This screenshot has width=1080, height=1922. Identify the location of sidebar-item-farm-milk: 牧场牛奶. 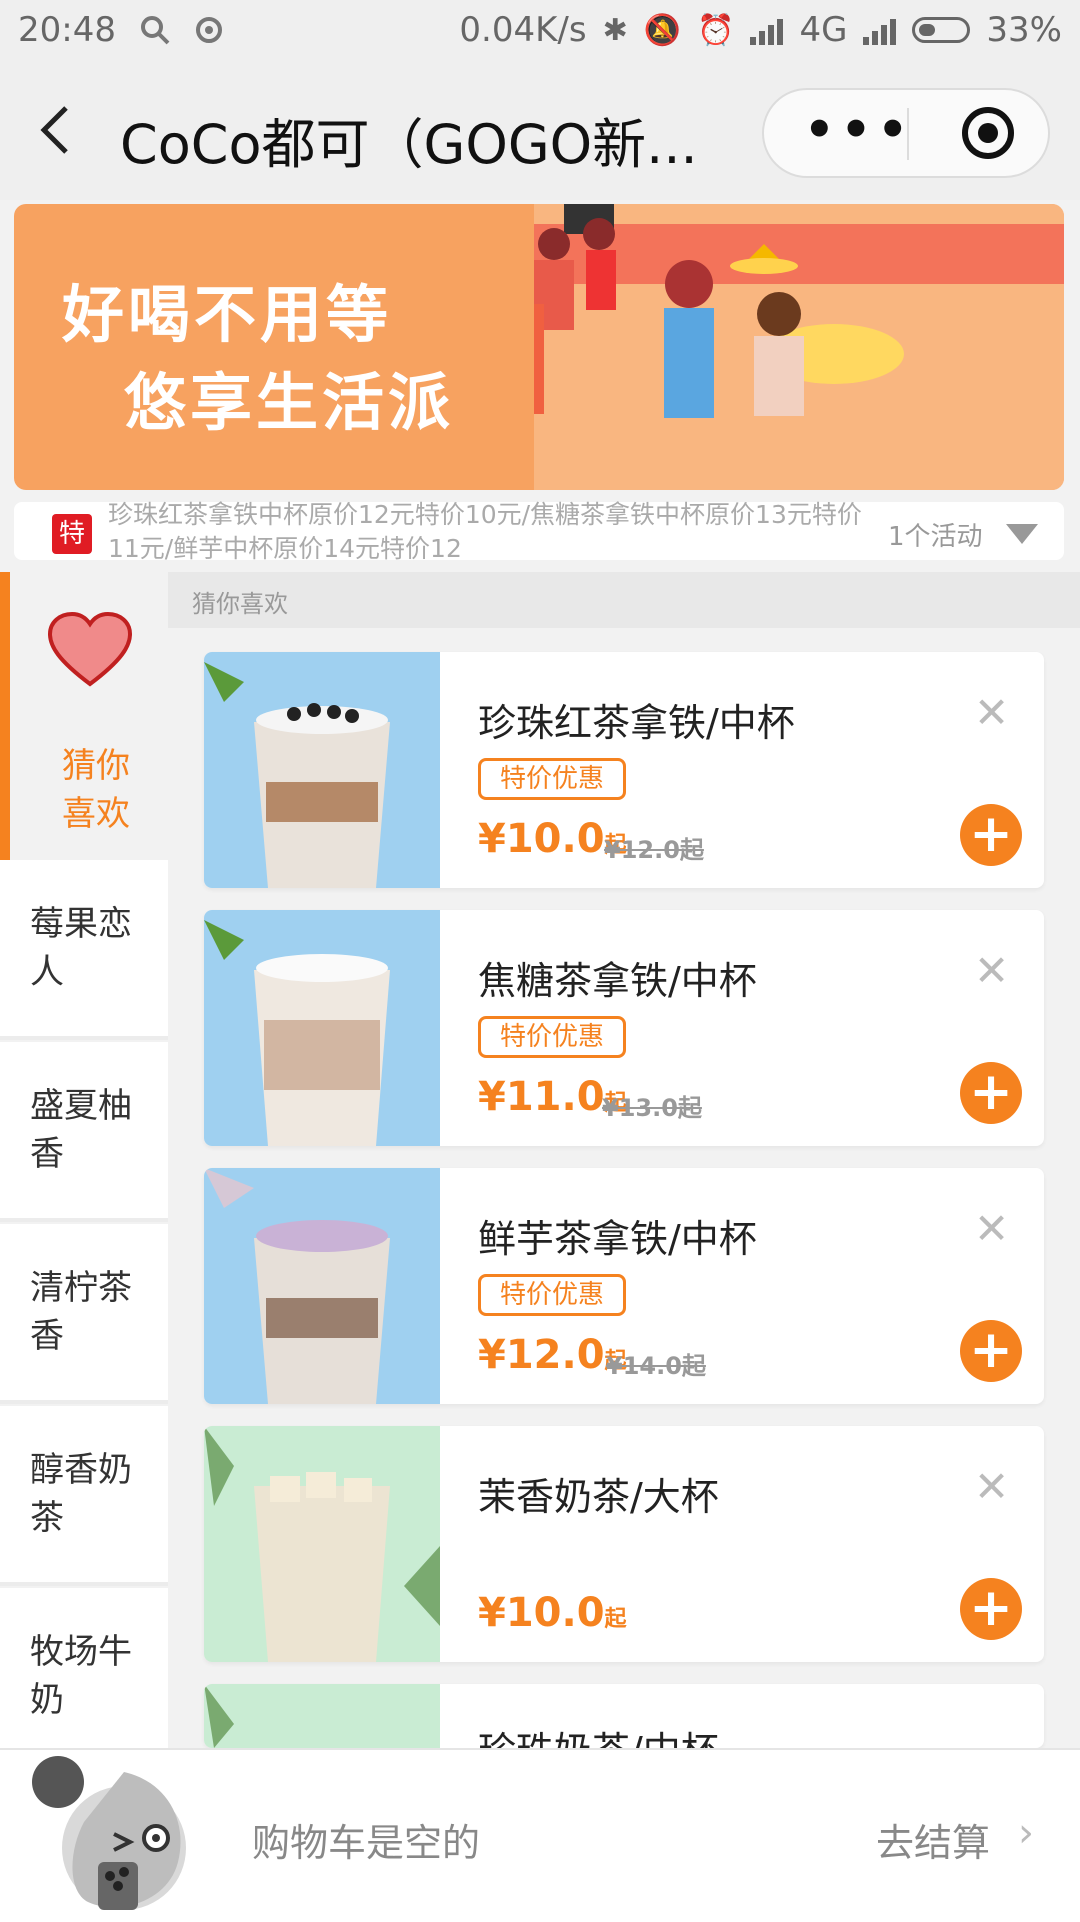
(84, 1678).